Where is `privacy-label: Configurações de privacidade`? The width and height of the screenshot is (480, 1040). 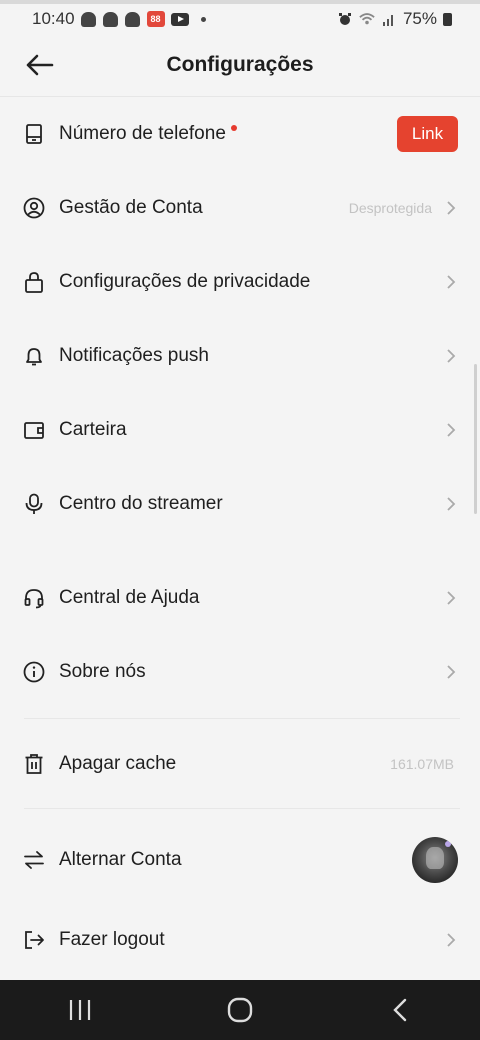
privacy-label: Configurações de privacidade is located at coordinates (185, 281).